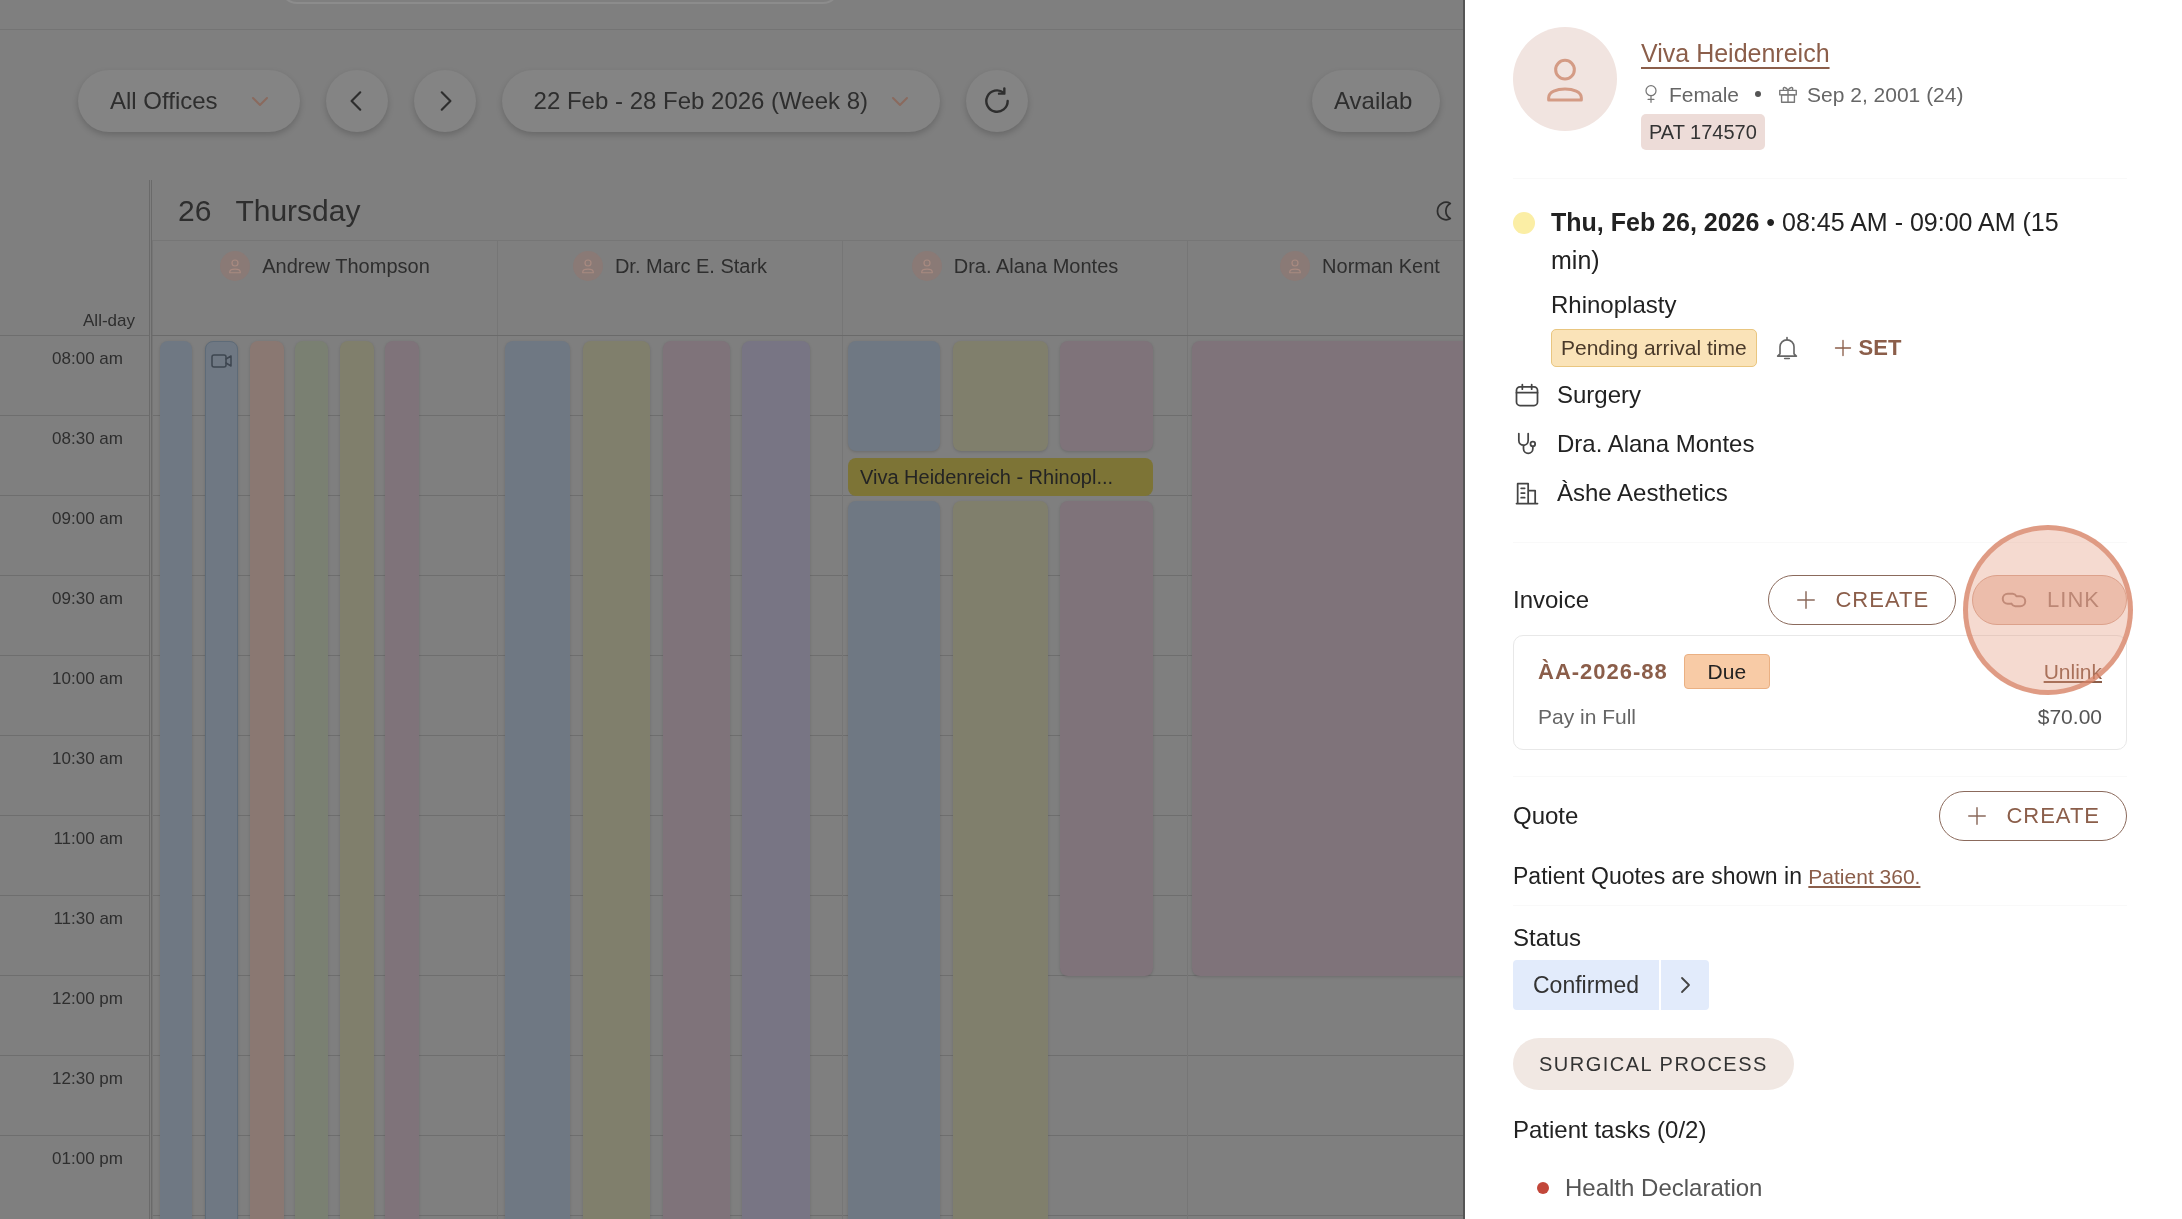 The height and width of the screenshot is (1219, 2182). What do you see at coordinates (2069, 717) in the screenshot?
I see `invoice-amount: $70.00` at bounding box center [2069, 717].